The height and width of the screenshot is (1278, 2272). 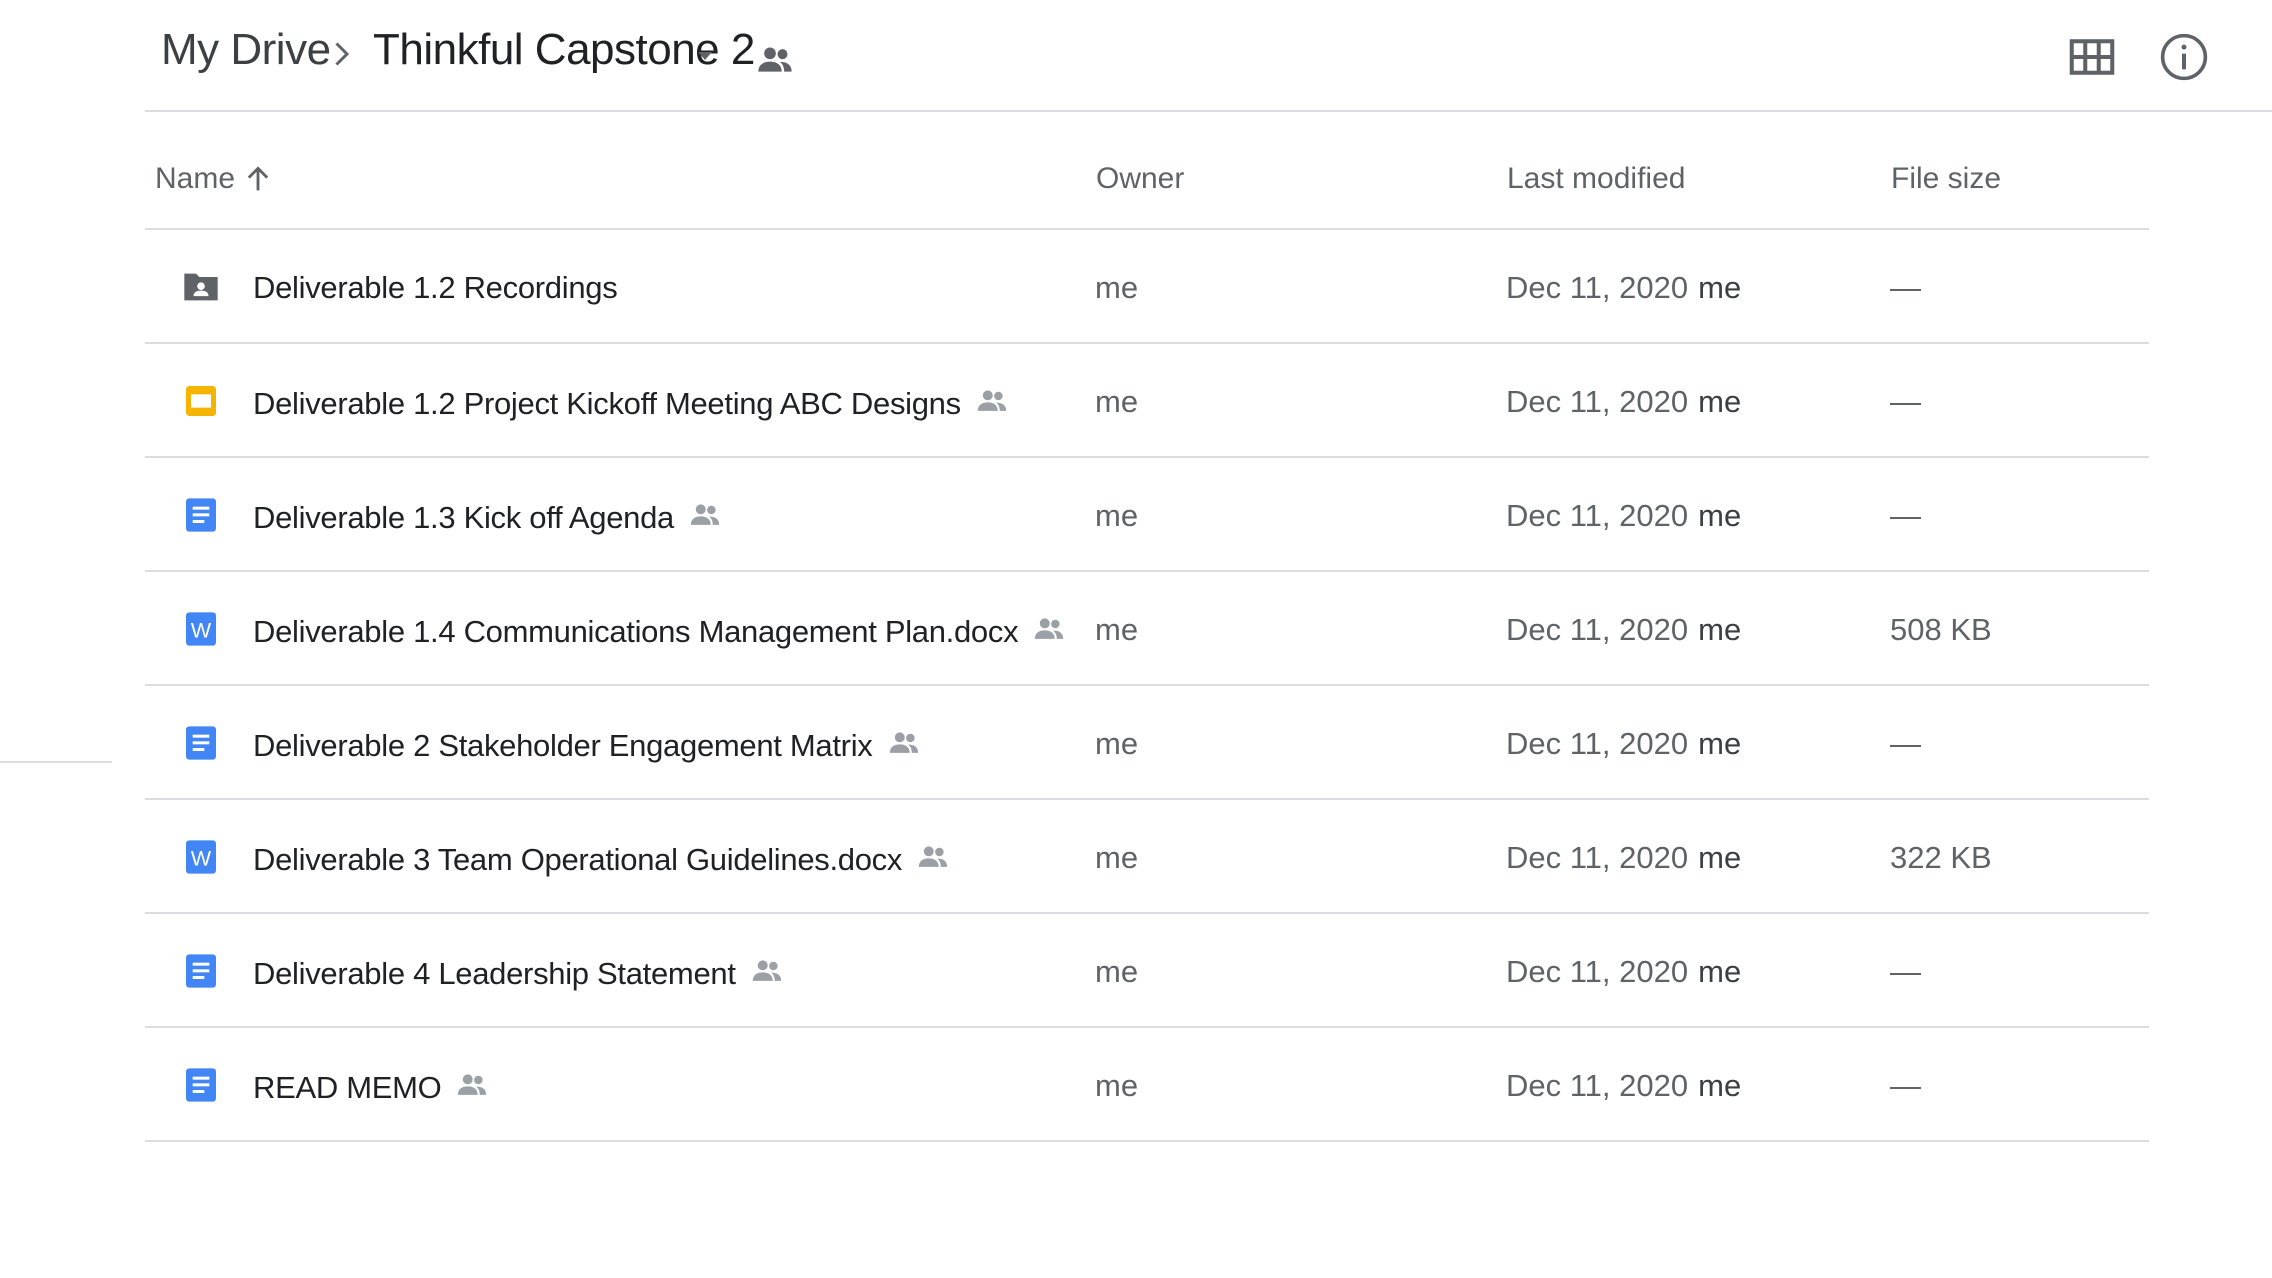 I want to click on file-name-text: READ MEMO, so click(x=347, y=1087).